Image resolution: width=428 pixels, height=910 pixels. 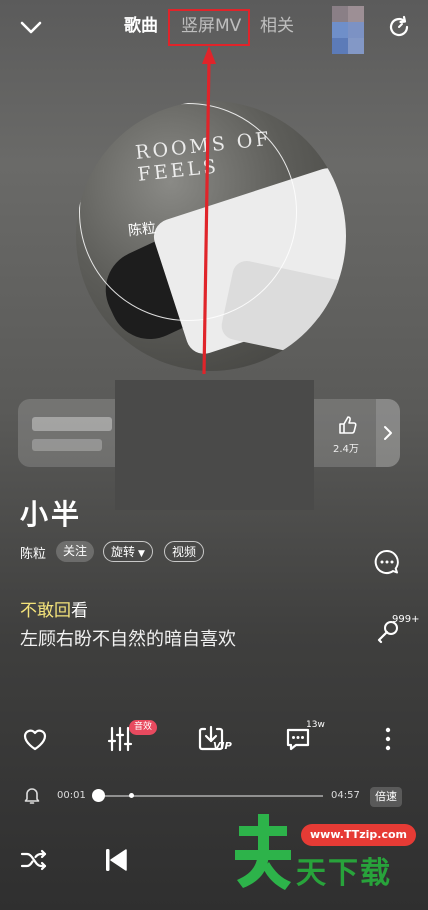 I want to click on watermark-text: 天下载, so click(x=344, y=873).